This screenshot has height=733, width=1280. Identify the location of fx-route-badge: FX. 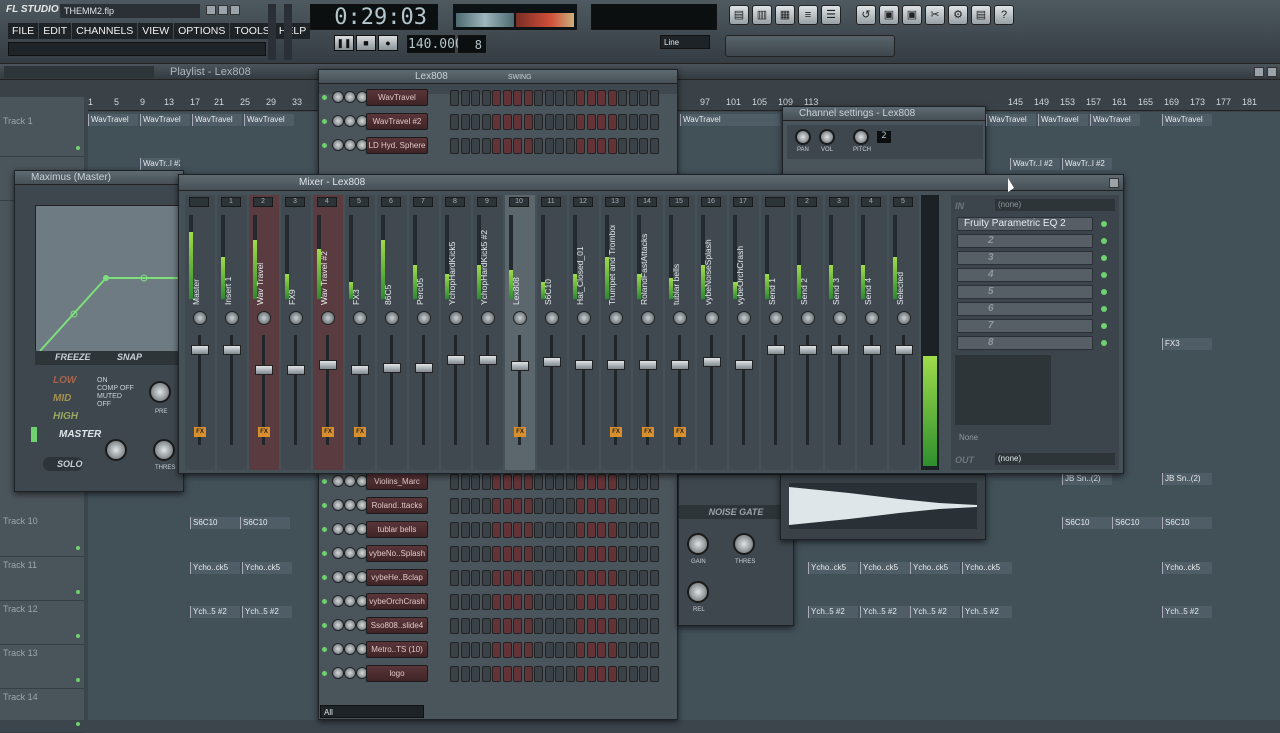
(200, 432).